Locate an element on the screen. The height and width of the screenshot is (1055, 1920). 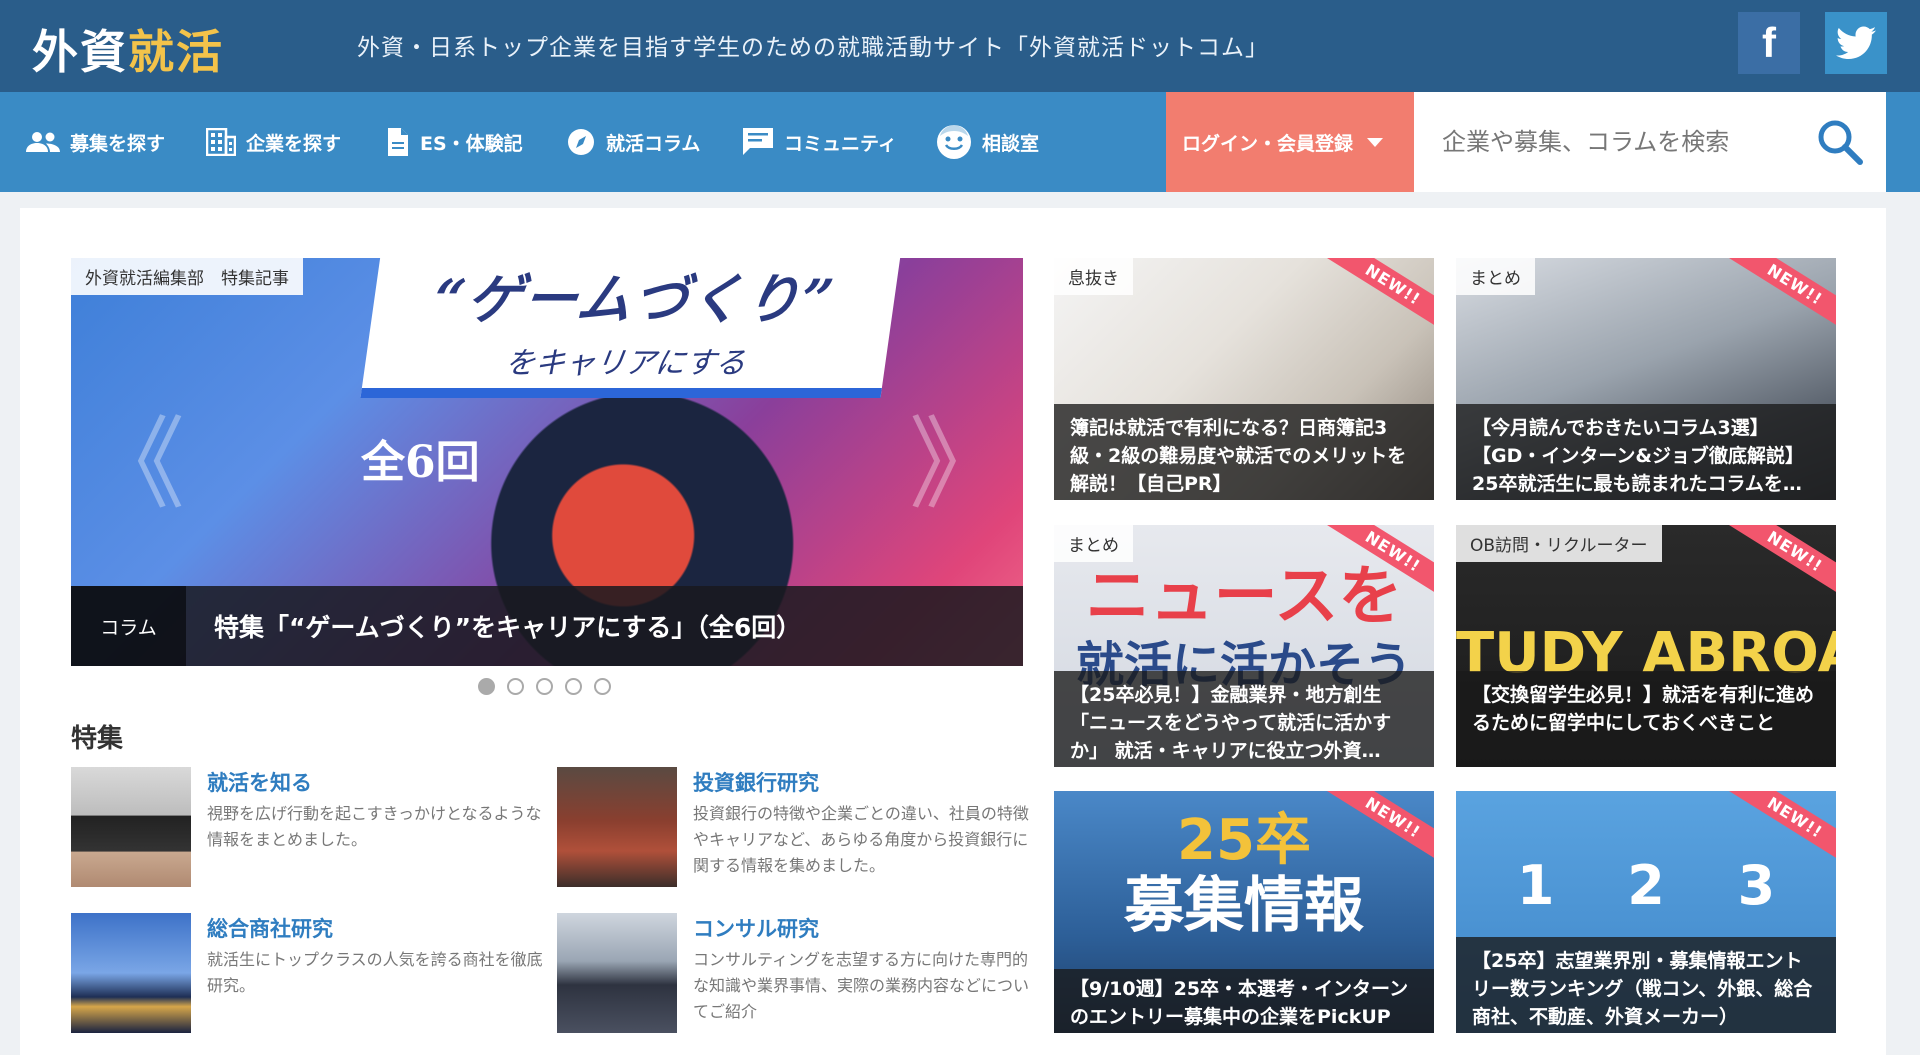
feature-item: 総合商社研究 就活生にトップクラスの人気を誇る商社を徹底研究。 is located at coordinates (307, 973).